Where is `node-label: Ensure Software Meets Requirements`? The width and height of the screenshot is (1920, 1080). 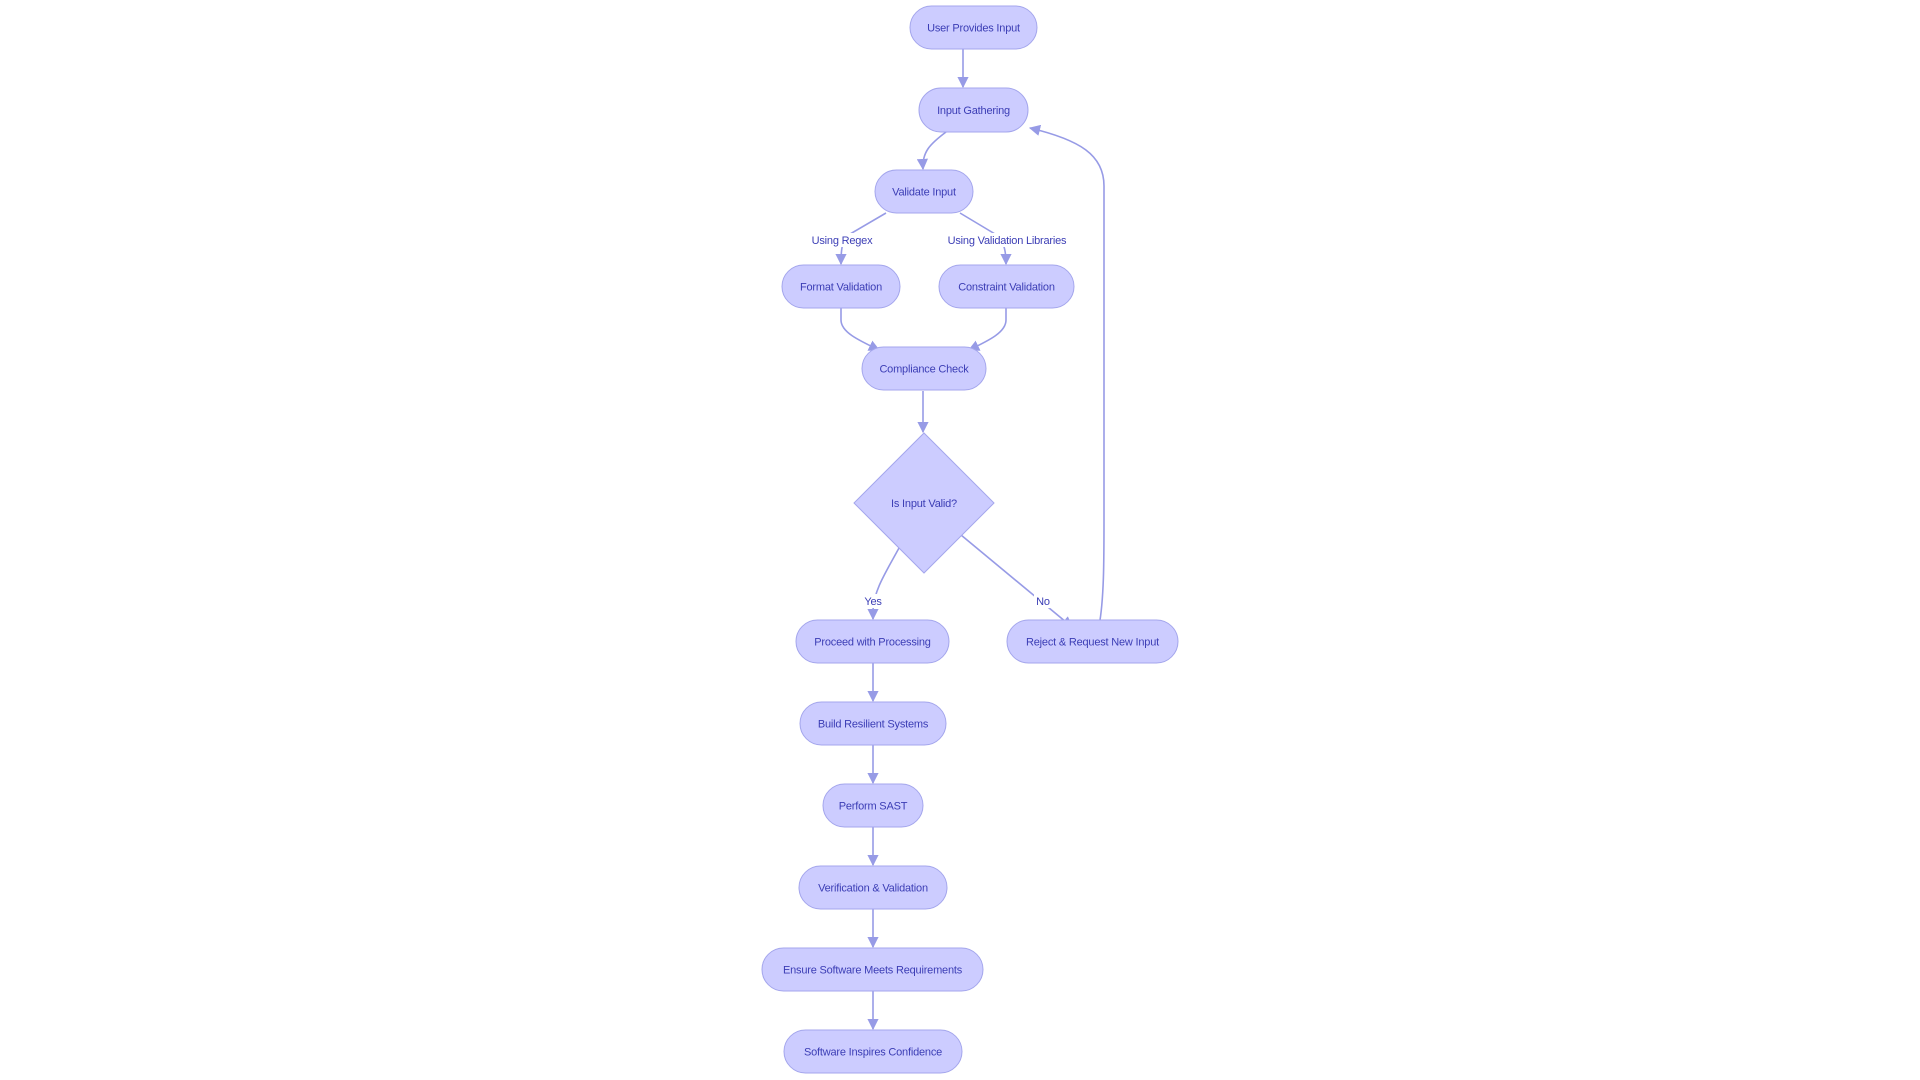
node-label: Ensure Software Meets Requirements is located at coordinates (873, 971).